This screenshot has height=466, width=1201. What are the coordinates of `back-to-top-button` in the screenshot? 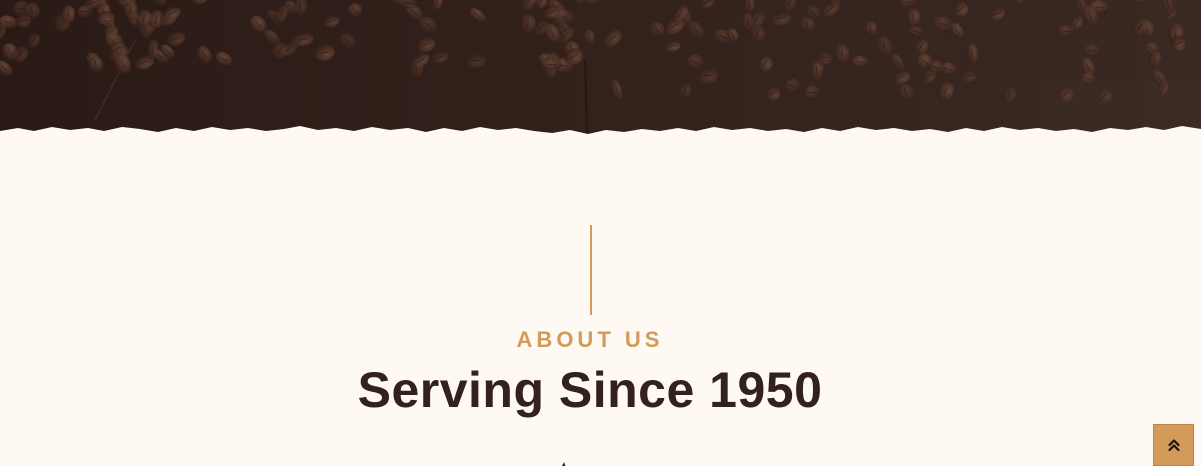 It's located at (1173, 445).